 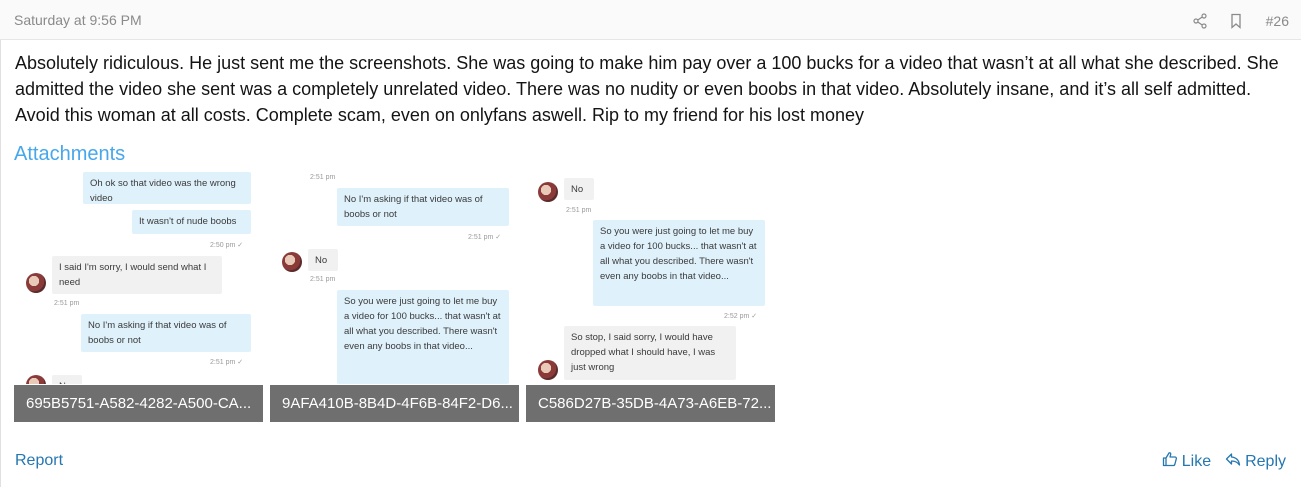 What do you see at coordinates (1200, 21) in the screenshot?
I see `share-icon` at bounding box center [1200, 21].